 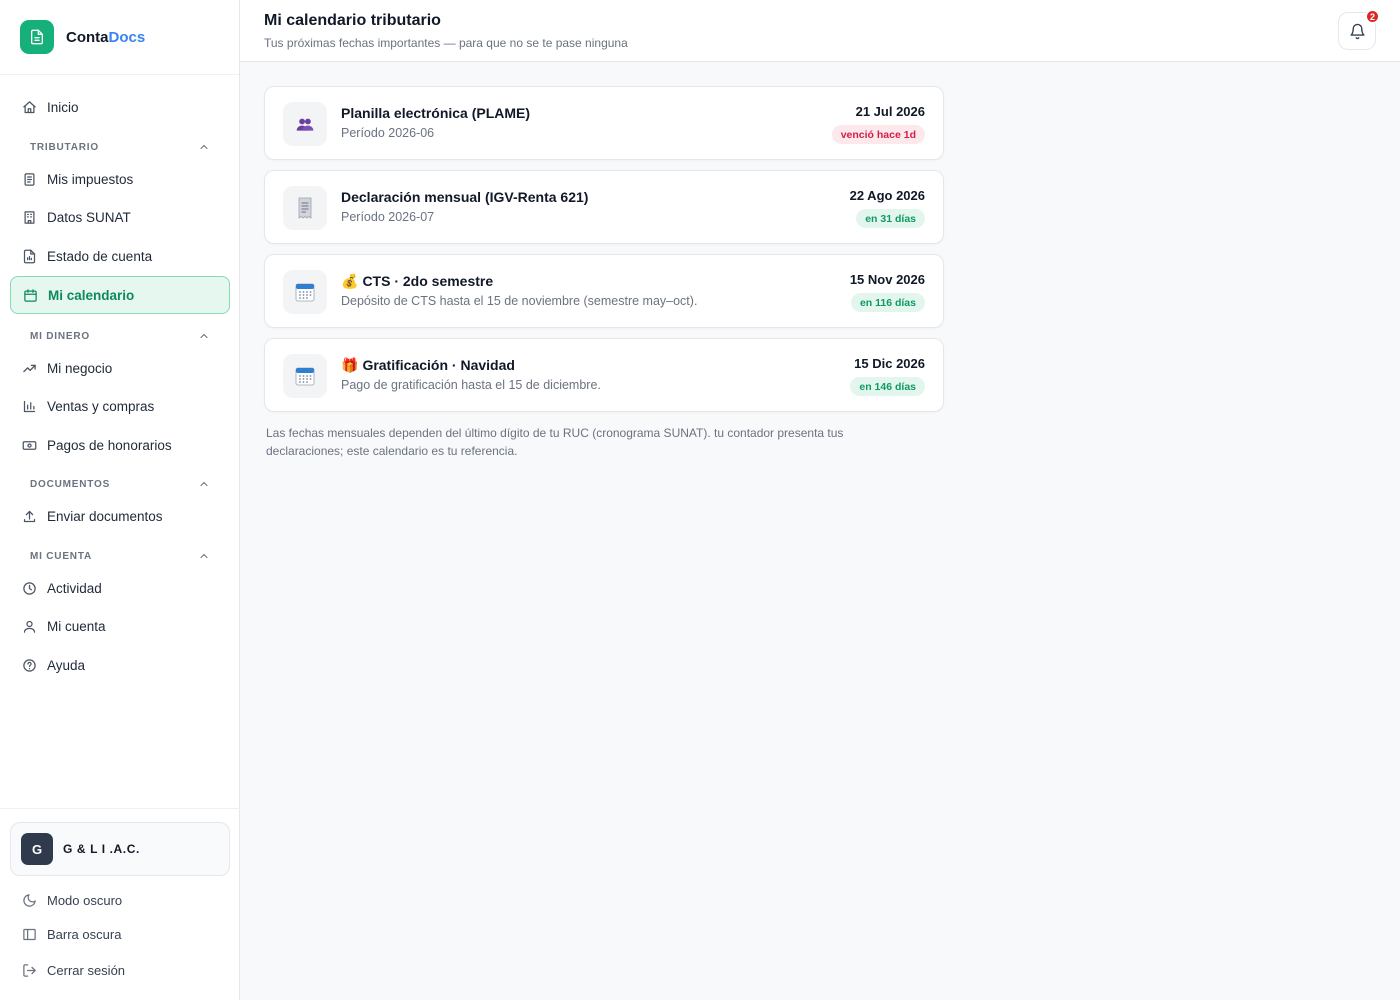 What do you see at coordinates (89, 217) in the screenshot?
I see `sidebar-item-label: Datos SUNAT` at bounding box center [89, 217].